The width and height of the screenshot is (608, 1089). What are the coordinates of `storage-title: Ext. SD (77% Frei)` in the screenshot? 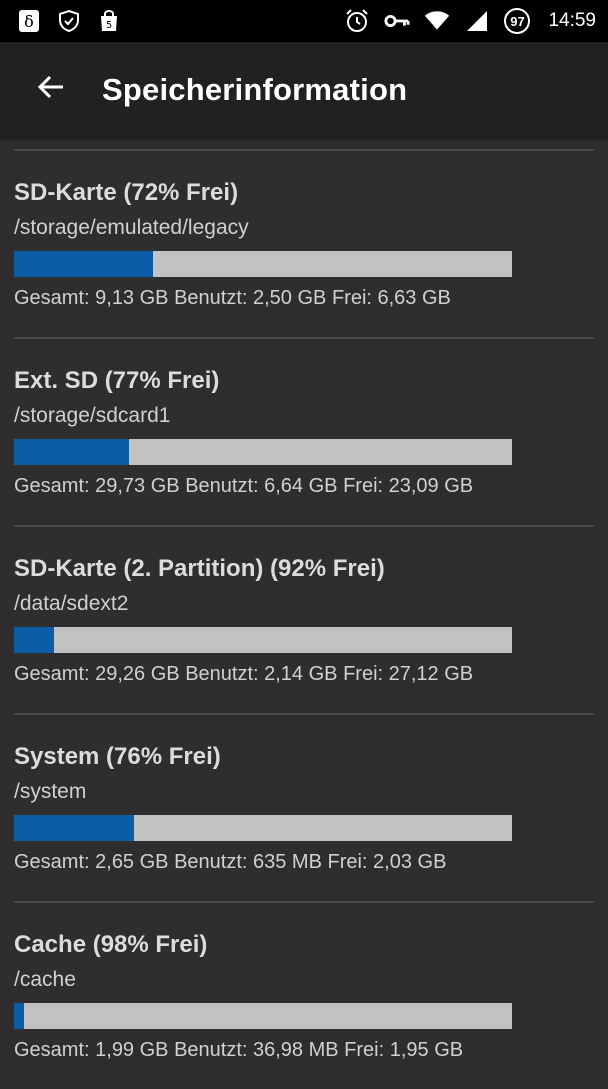 It's located at (117, 380).